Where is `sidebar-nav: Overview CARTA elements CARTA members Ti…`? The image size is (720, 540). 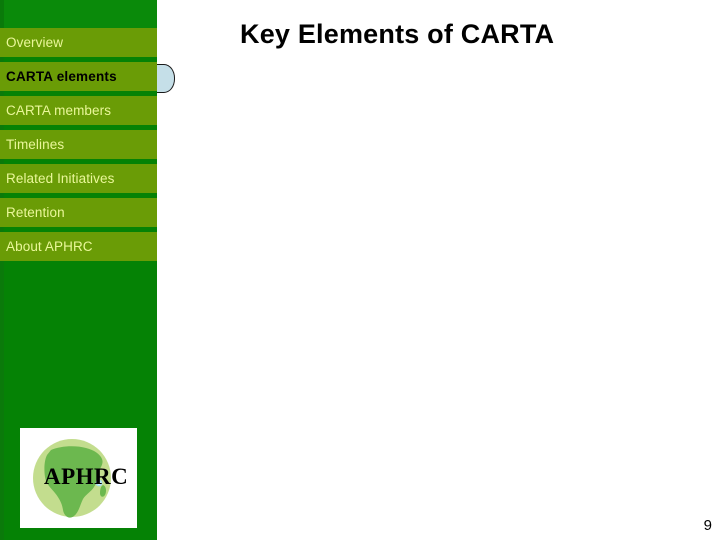
sidebar-nav: Overview CARTA elements CARTA members Ti… is located at coordinates (78, 147).